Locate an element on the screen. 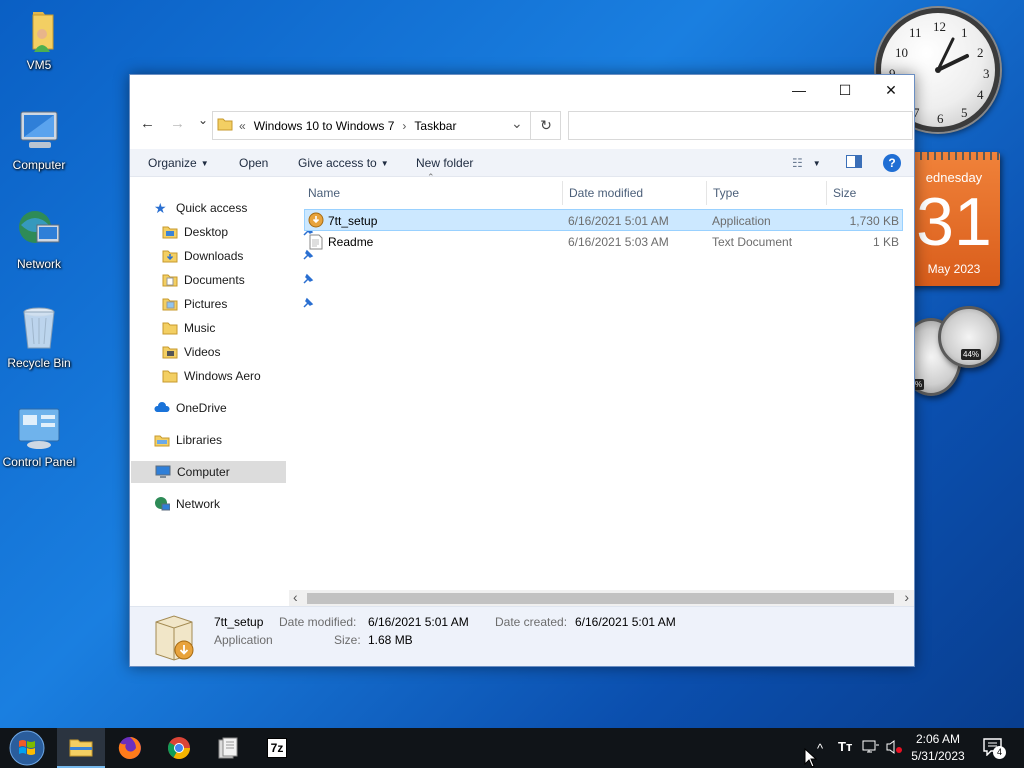 This screenshot has width=1024, height=768. nav-desktop: Desktop is located at coordinates (240, 232).